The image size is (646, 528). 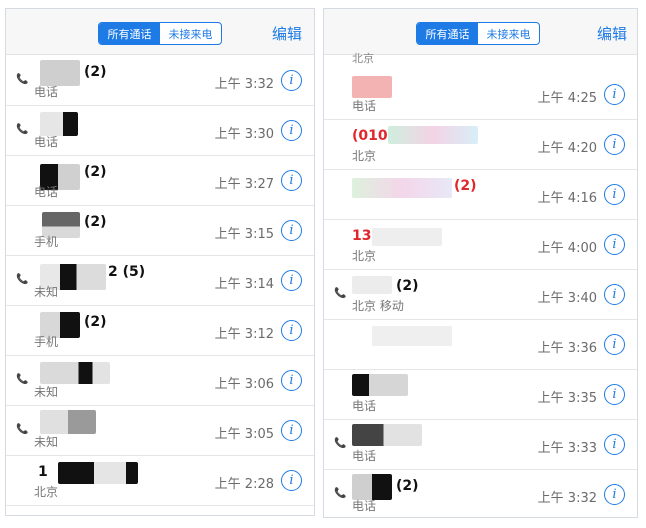 What do you see at coordinates (127, 272) in the screenshot?
I see `caller-name: 2 (5)` at bounding box center [127, 272].